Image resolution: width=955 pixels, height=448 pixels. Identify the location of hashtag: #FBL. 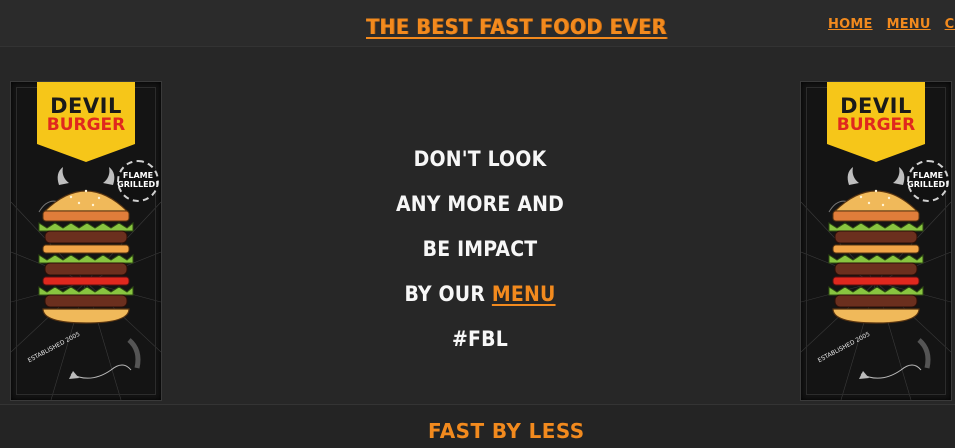
(480, 339).